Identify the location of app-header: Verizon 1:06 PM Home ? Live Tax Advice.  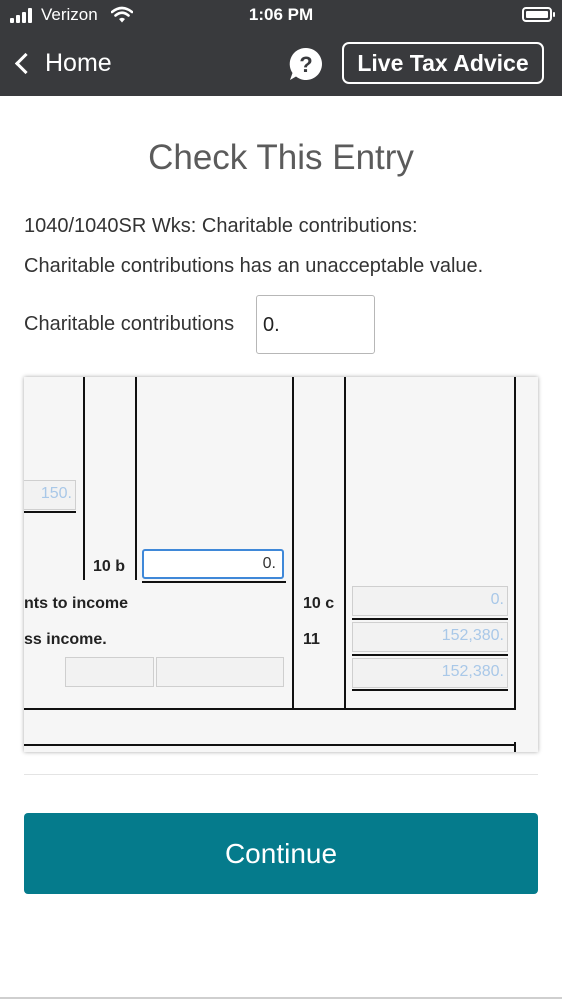
(281, 48).